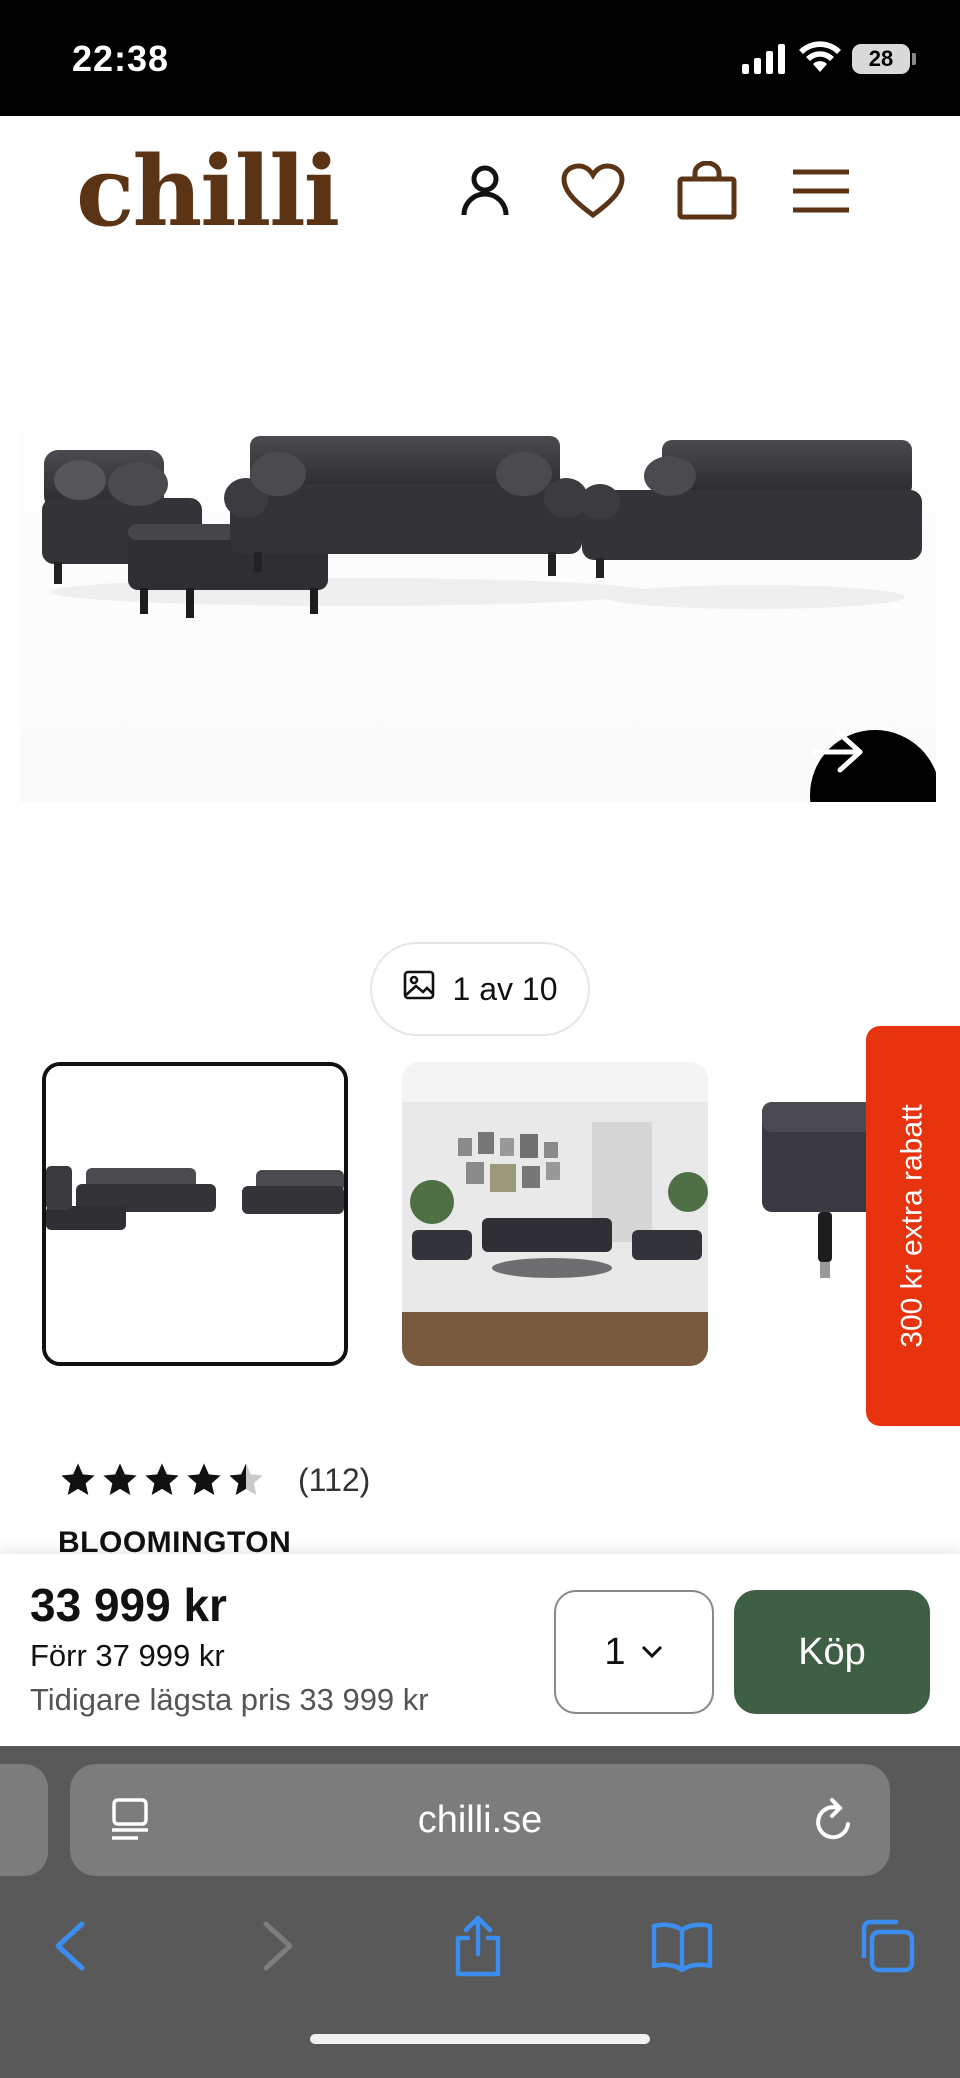 This screenshot has width=960, height=2078. Describe the element at coordinates (334, 1480) in the screenshot. I see `rating-count: (112)` at that location.